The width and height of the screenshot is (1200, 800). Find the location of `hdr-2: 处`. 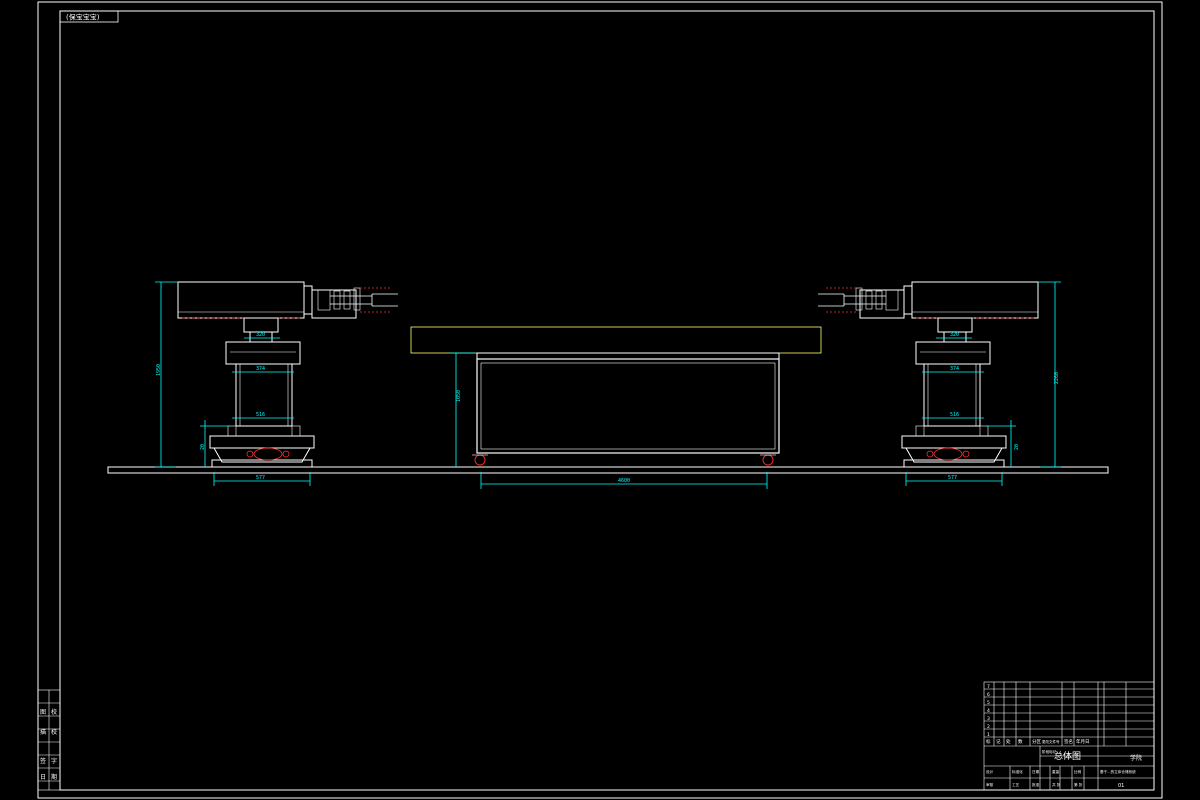

hdr-2: 处 is located at coordinates (1008, 741).